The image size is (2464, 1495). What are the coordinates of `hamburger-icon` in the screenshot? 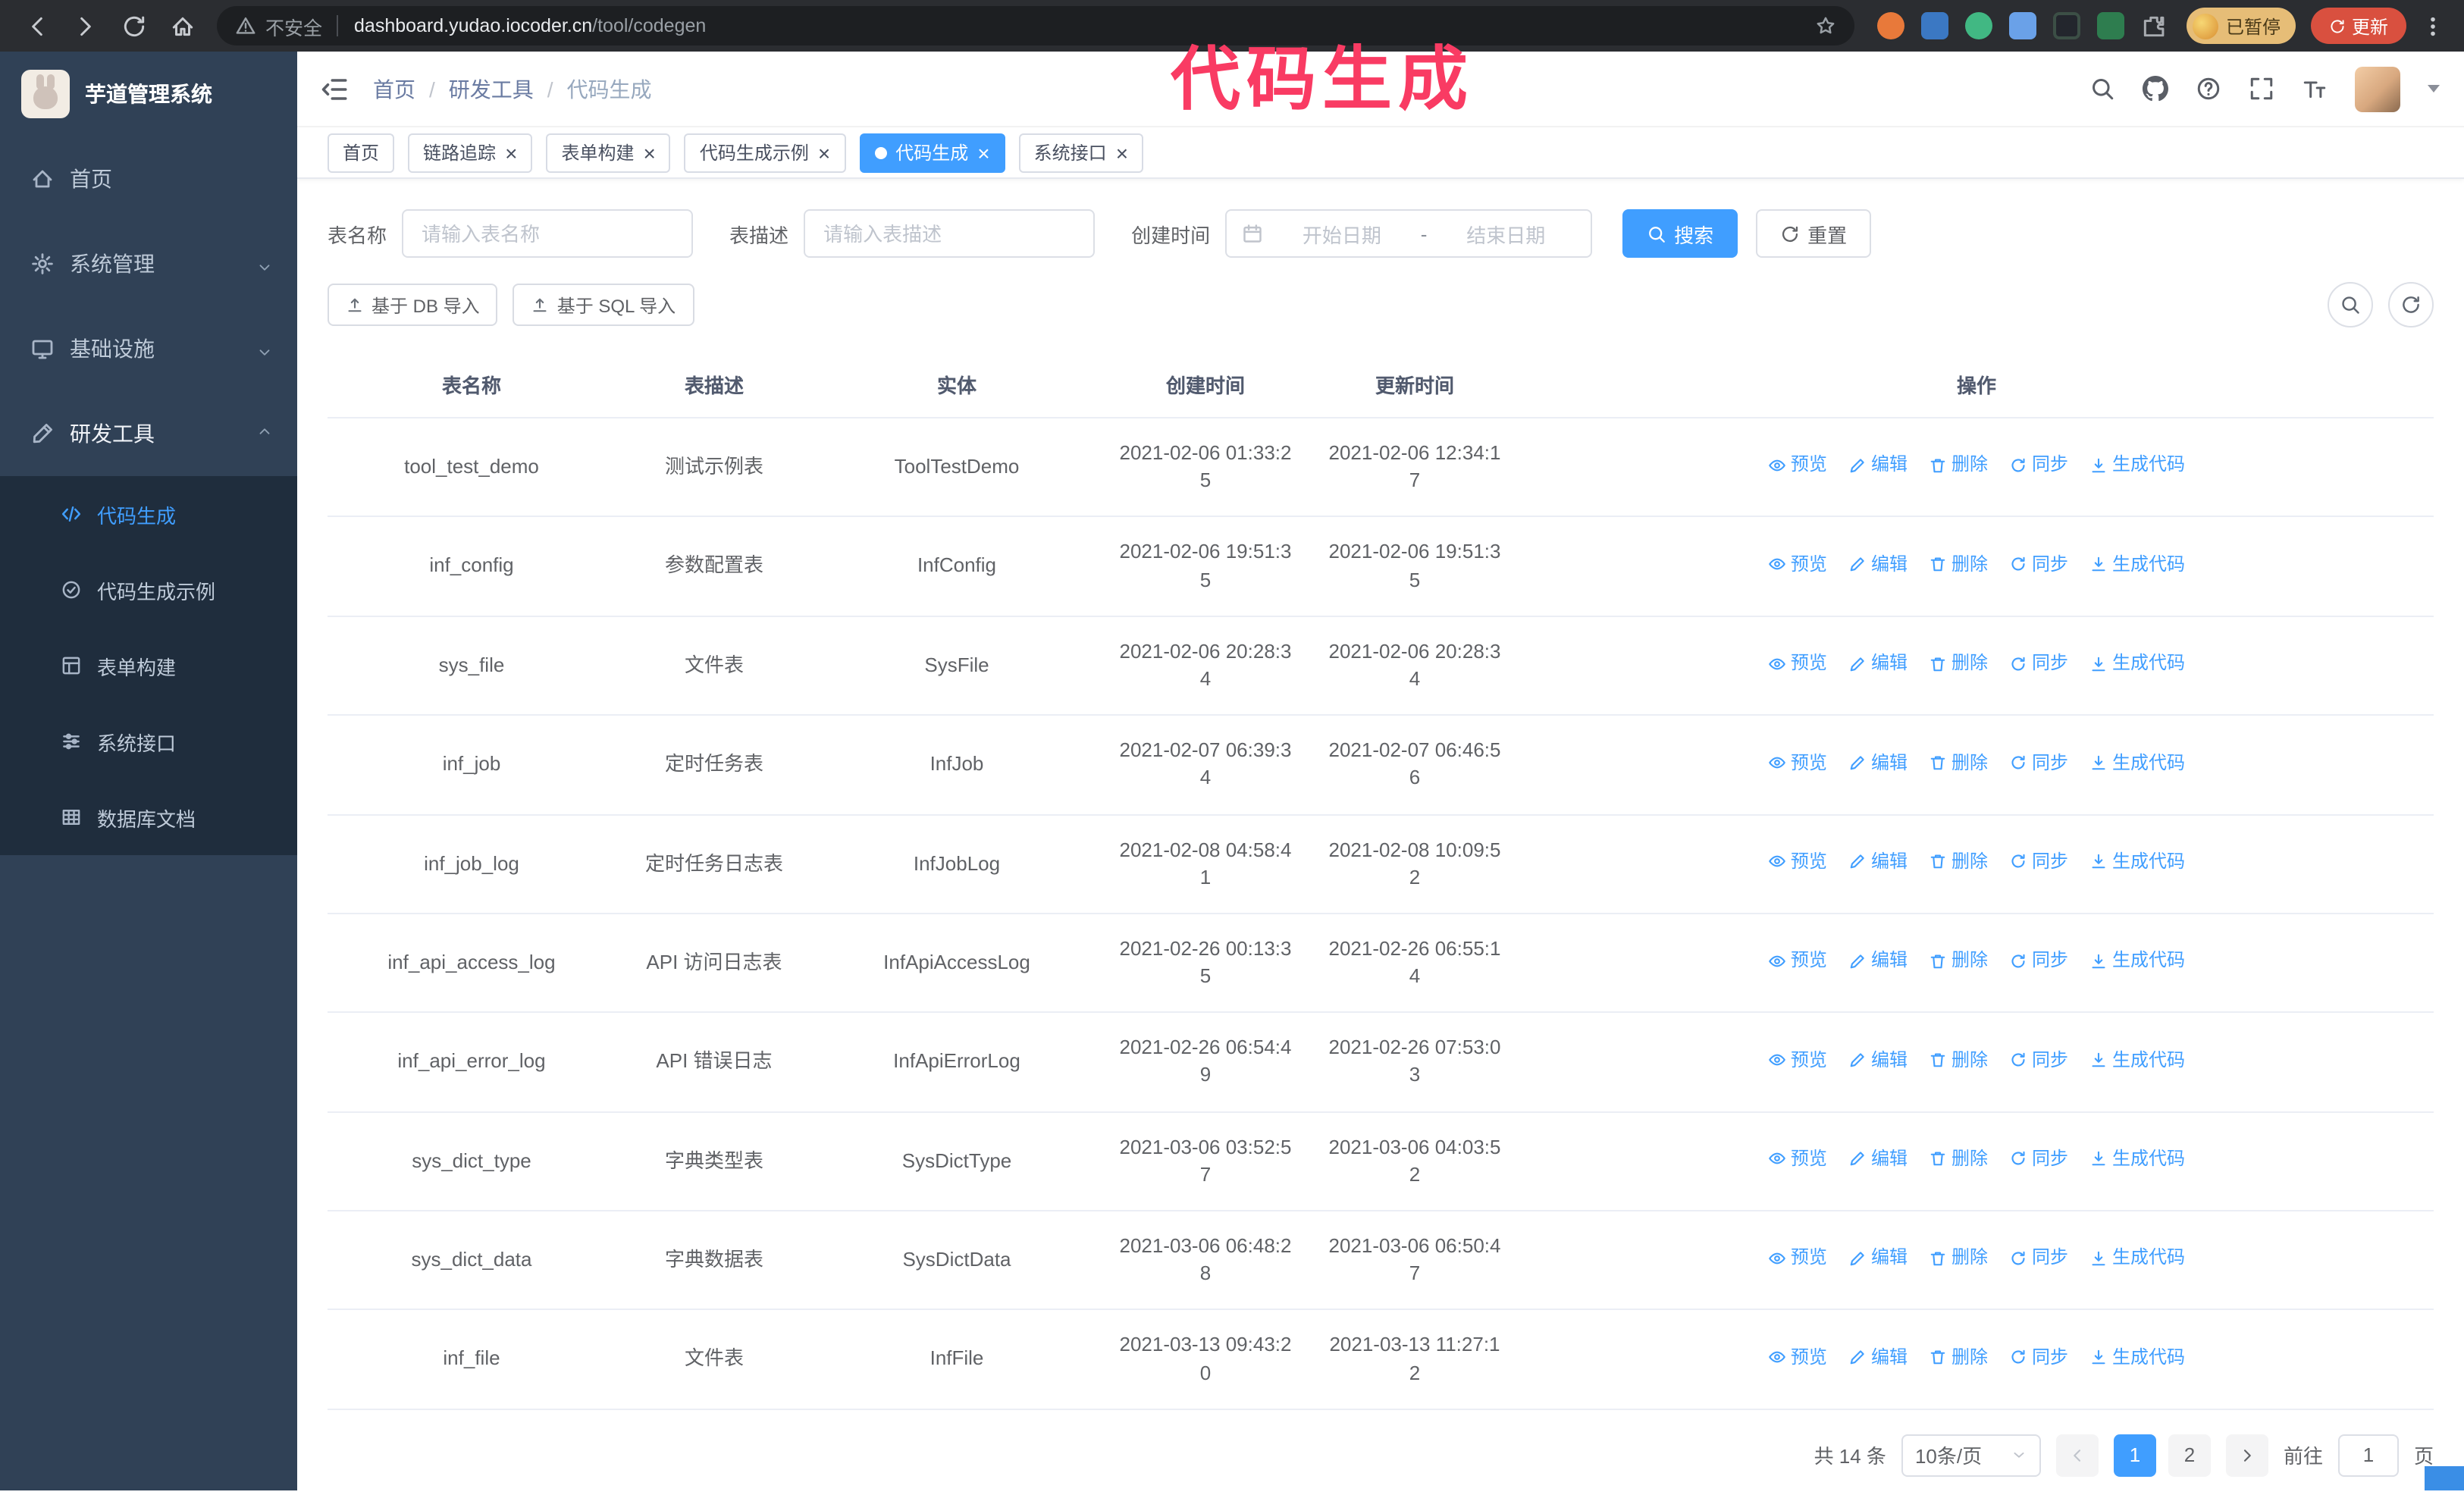 It's located at (335, 89).